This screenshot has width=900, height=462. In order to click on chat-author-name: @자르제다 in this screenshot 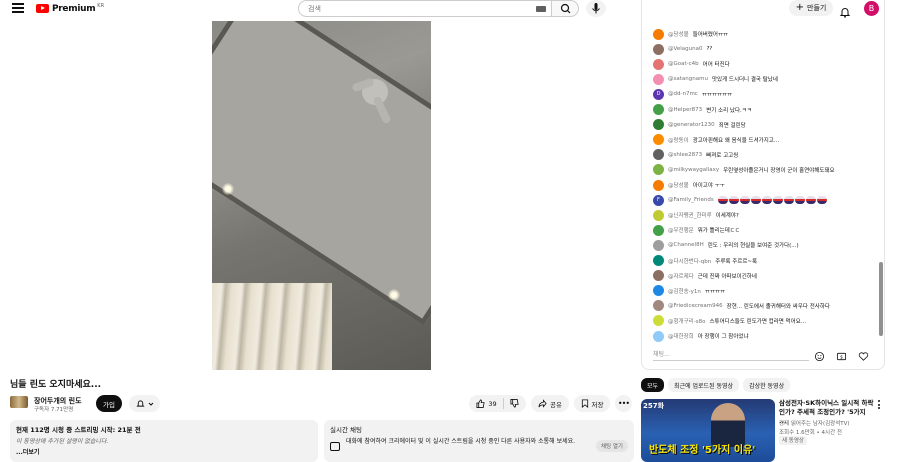, I will do `click(681, 276)`.